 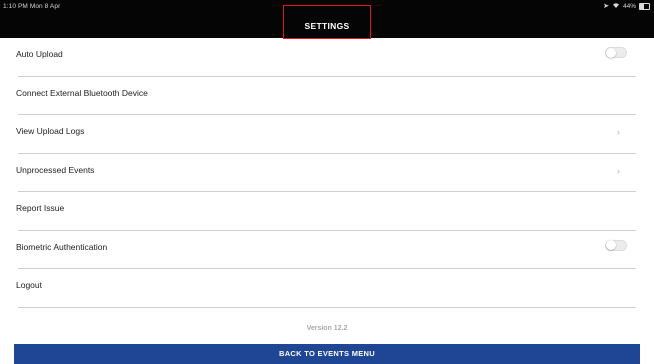 What do you see at coordinates (327, 328) in the screenshot?
I see `version-label: Version 12.2` at bounding box center [327, 328].